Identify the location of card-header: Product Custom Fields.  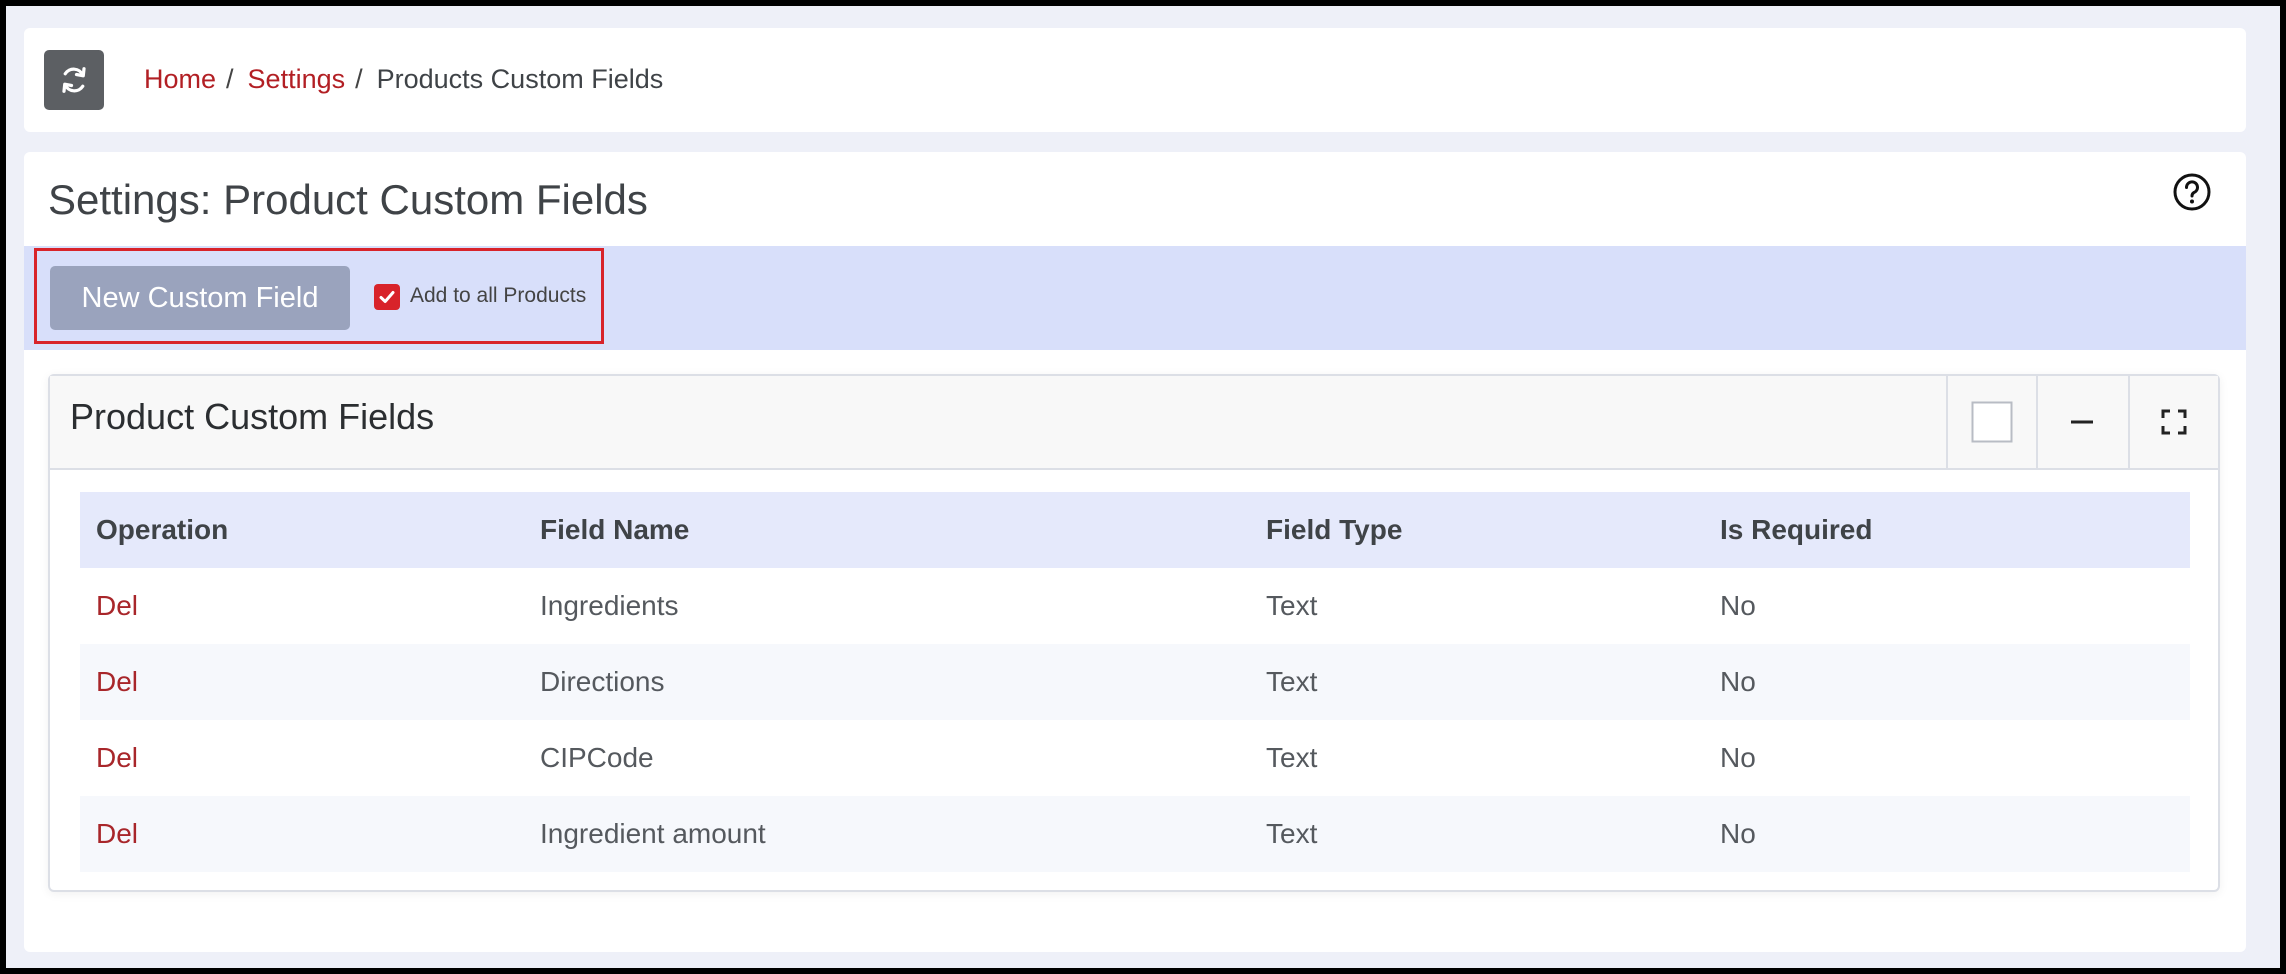
(1134, 423).